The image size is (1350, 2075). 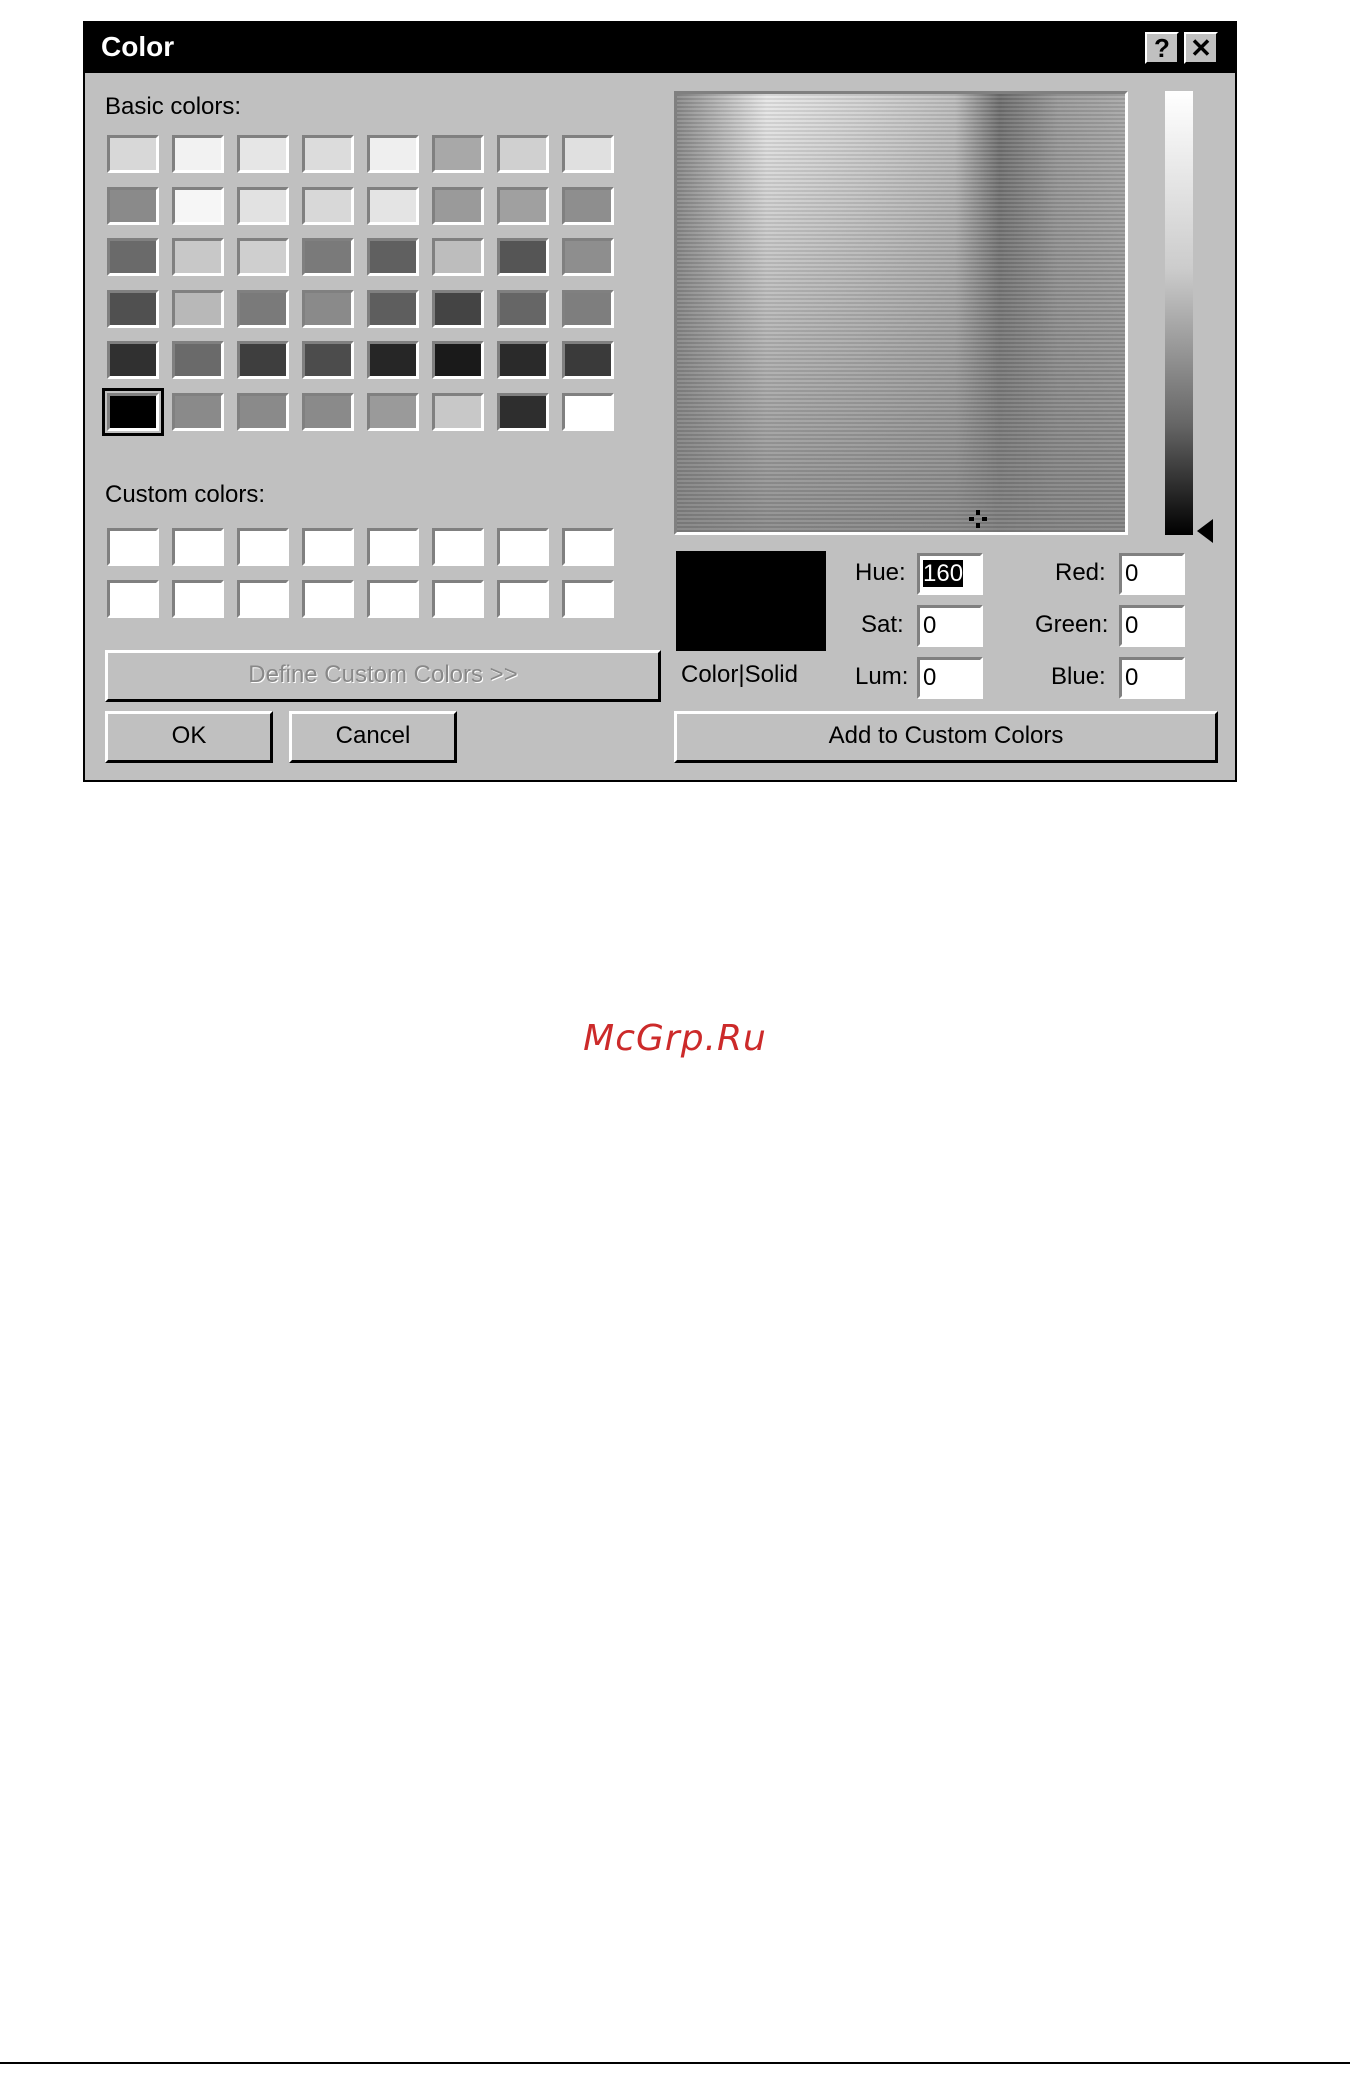 I want to click on hue-field: 160, so click(x=950, y=574).